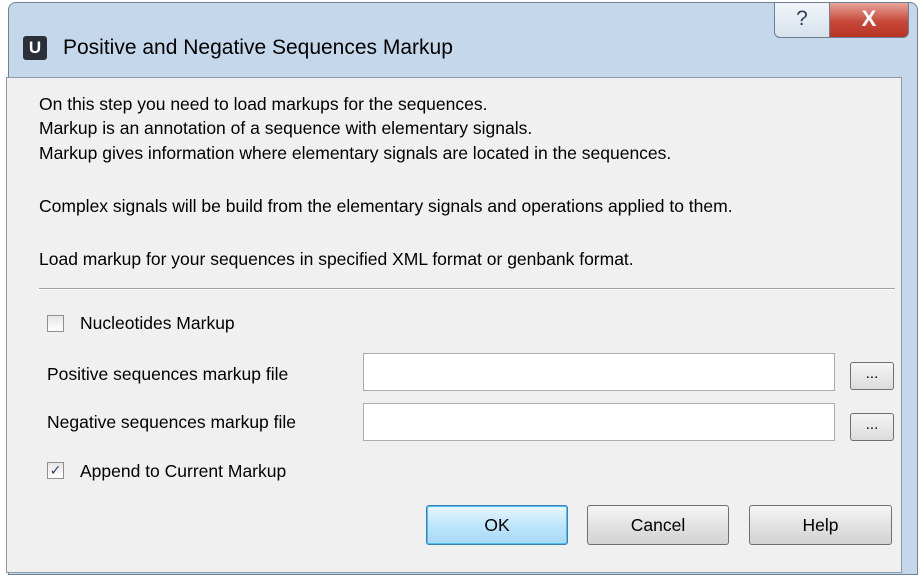 This screenshot has width=920, height=575. What do you see at coordinates (258, 47) in the screenshot?
I see `window-title: Positive and Negative Sequences Markup` at bounding box center [258, 47].